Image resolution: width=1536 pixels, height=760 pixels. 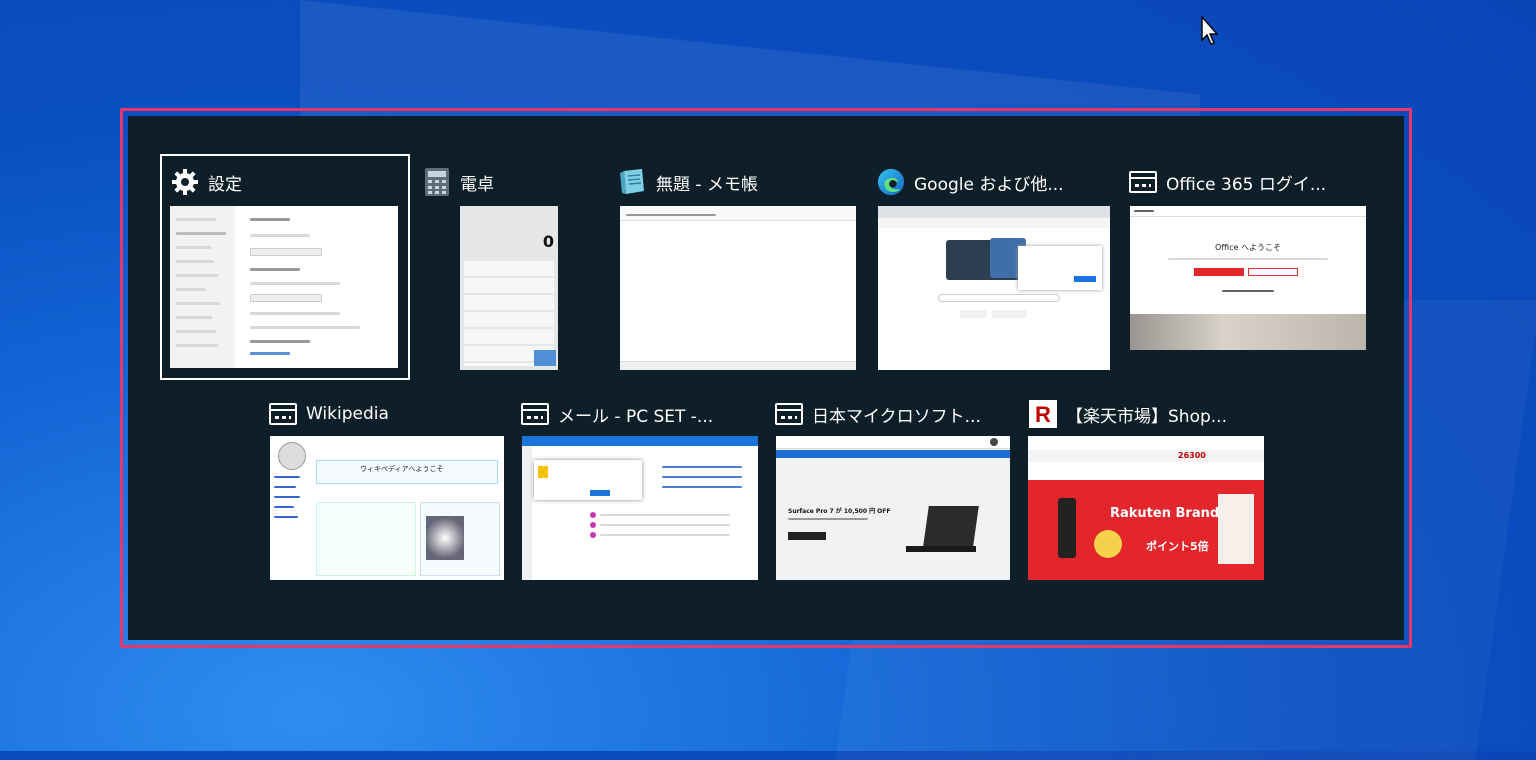 I want to click on calculator-display: 0, so click(x=548, y=241).